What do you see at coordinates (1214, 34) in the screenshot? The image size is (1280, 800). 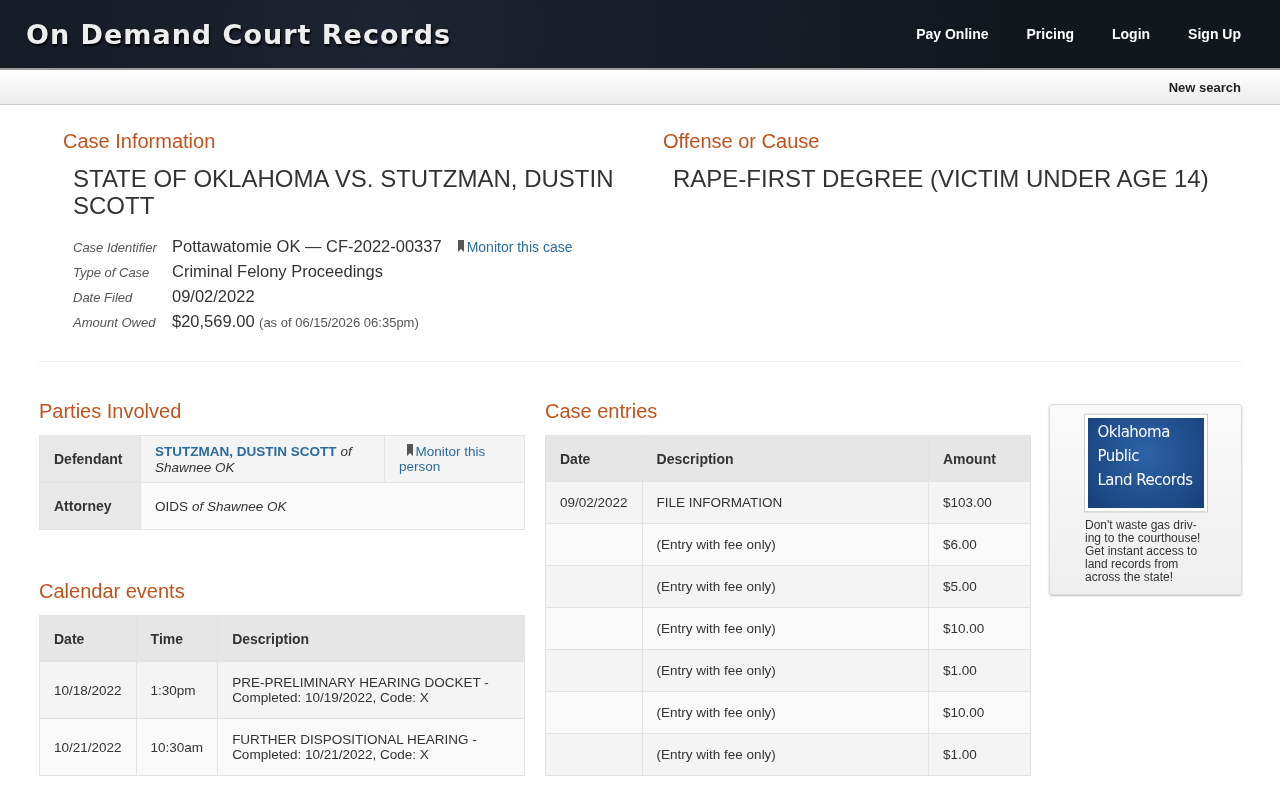 I see `nav-link: Sign Up` at bounding box center [1214, 34].